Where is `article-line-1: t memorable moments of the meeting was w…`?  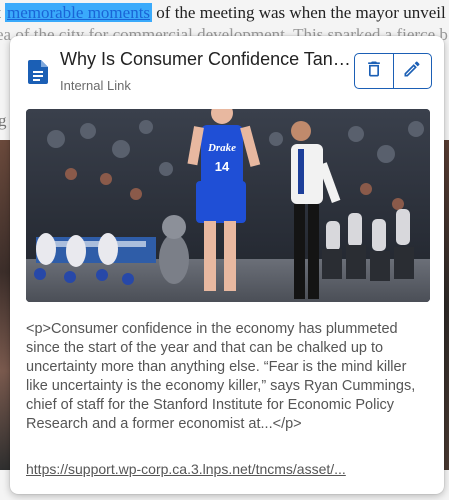 article-line-1: t memorable moments of the meeting was w… is located at coordinates (223, 12).